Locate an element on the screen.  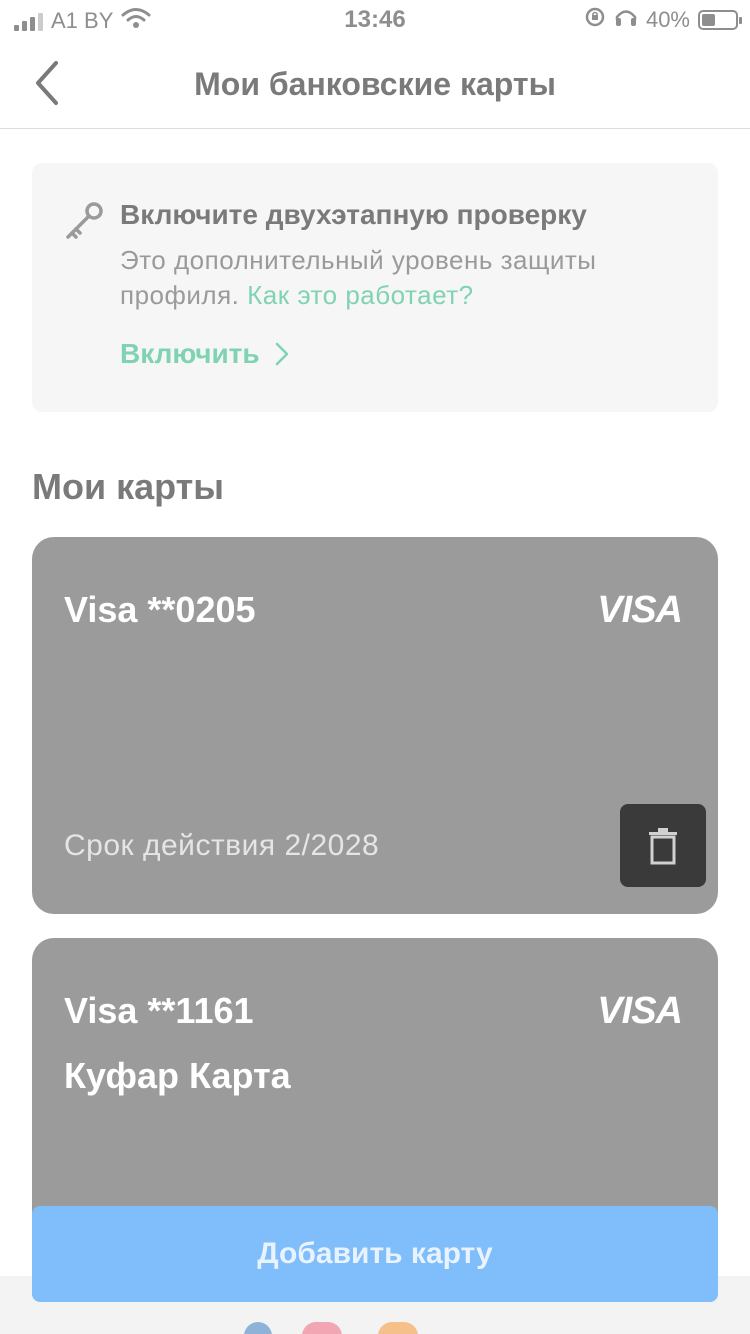
page-title: Мои банковские карты is located at coordinates (375, 84).